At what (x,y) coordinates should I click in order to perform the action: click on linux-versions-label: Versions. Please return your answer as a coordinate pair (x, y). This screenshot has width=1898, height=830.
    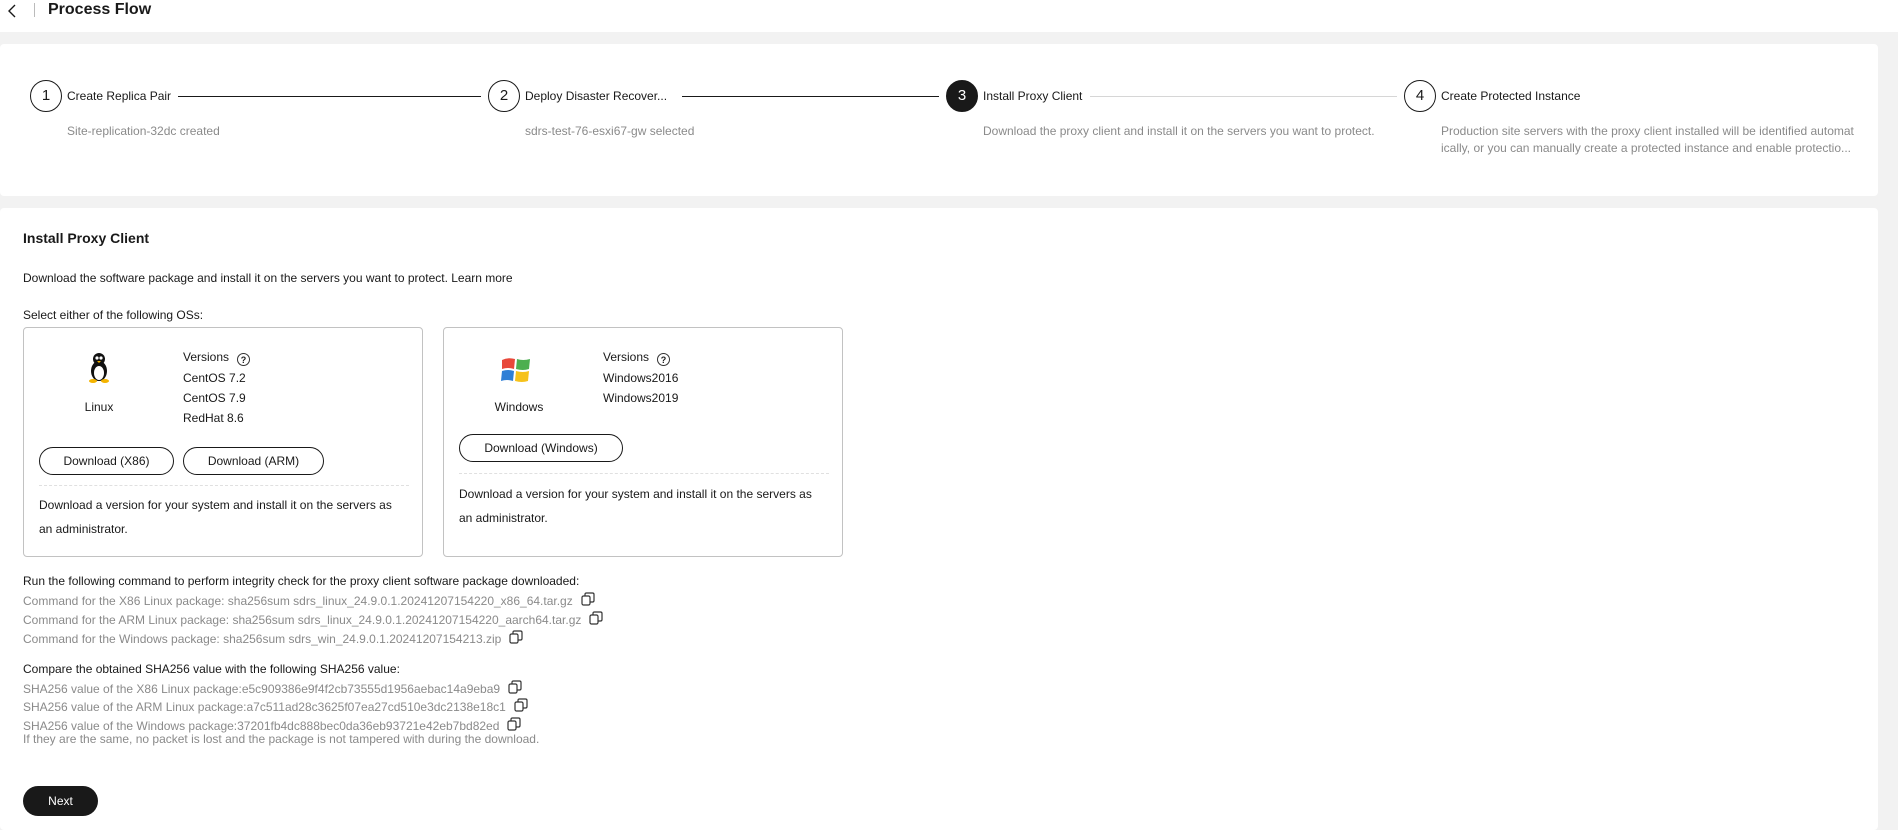
    Looking at the image, I should click on (206, 357).